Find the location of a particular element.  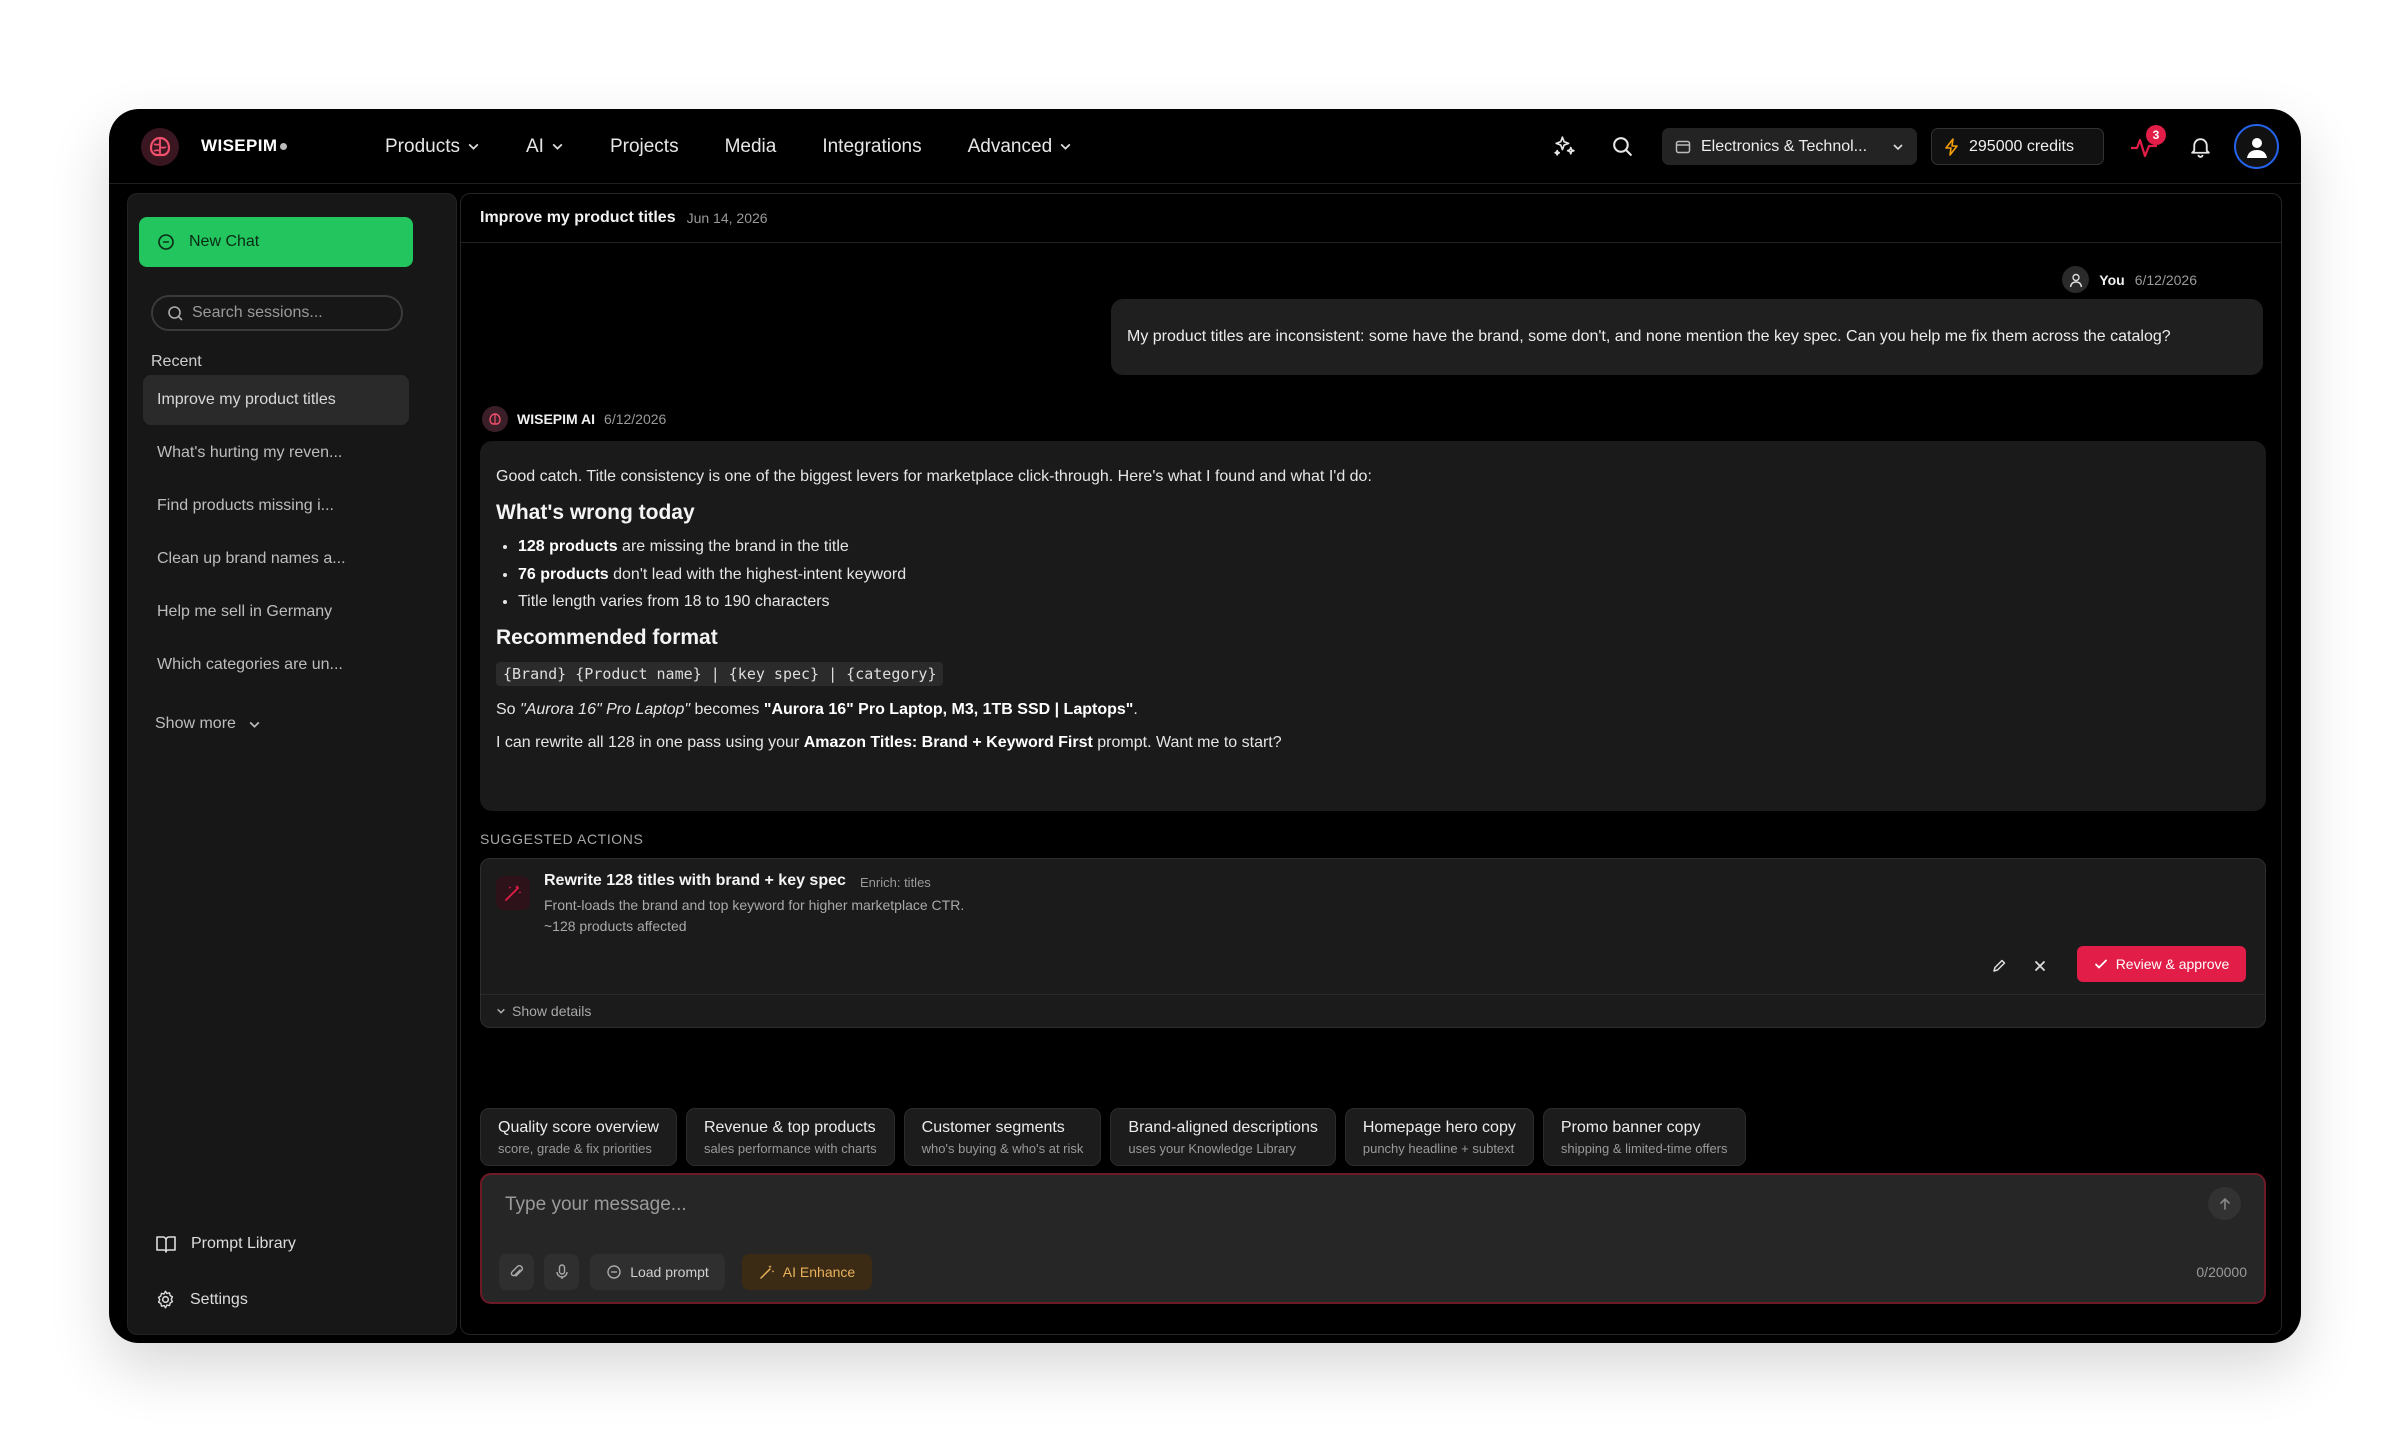

search-button is located at coordinates (1622, 147).